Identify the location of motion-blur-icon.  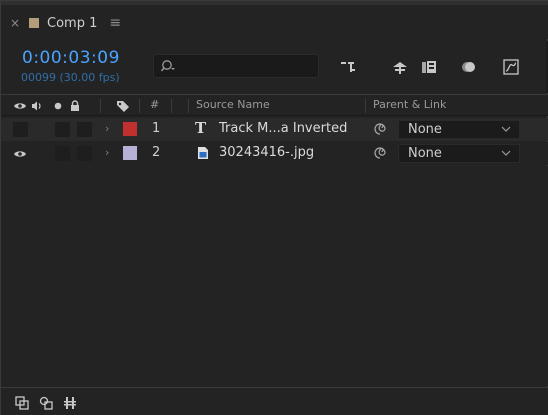
(469, 67).